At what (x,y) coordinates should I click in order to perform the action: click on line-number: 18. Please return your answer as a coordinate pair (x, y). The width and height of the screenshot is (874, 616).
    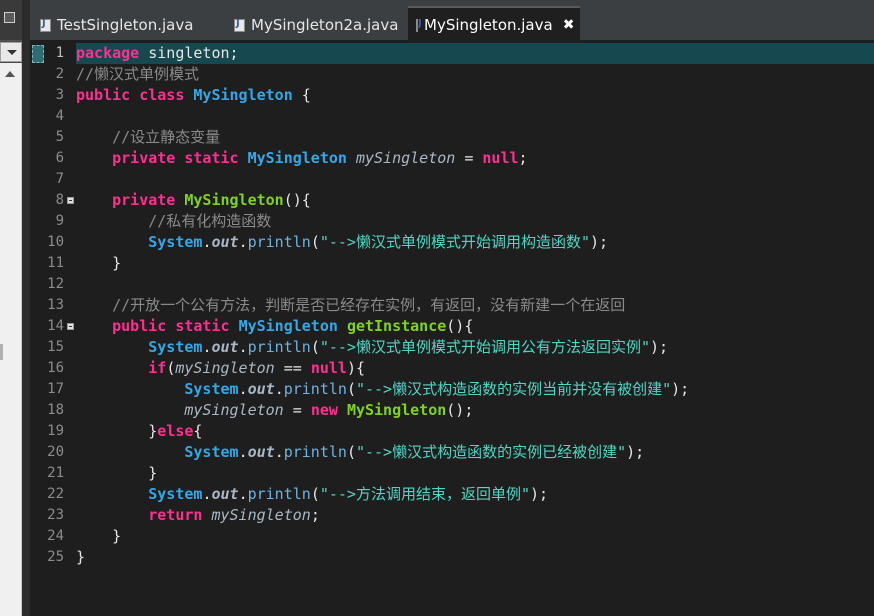
    Looking at the image, I should click on (55, 410).